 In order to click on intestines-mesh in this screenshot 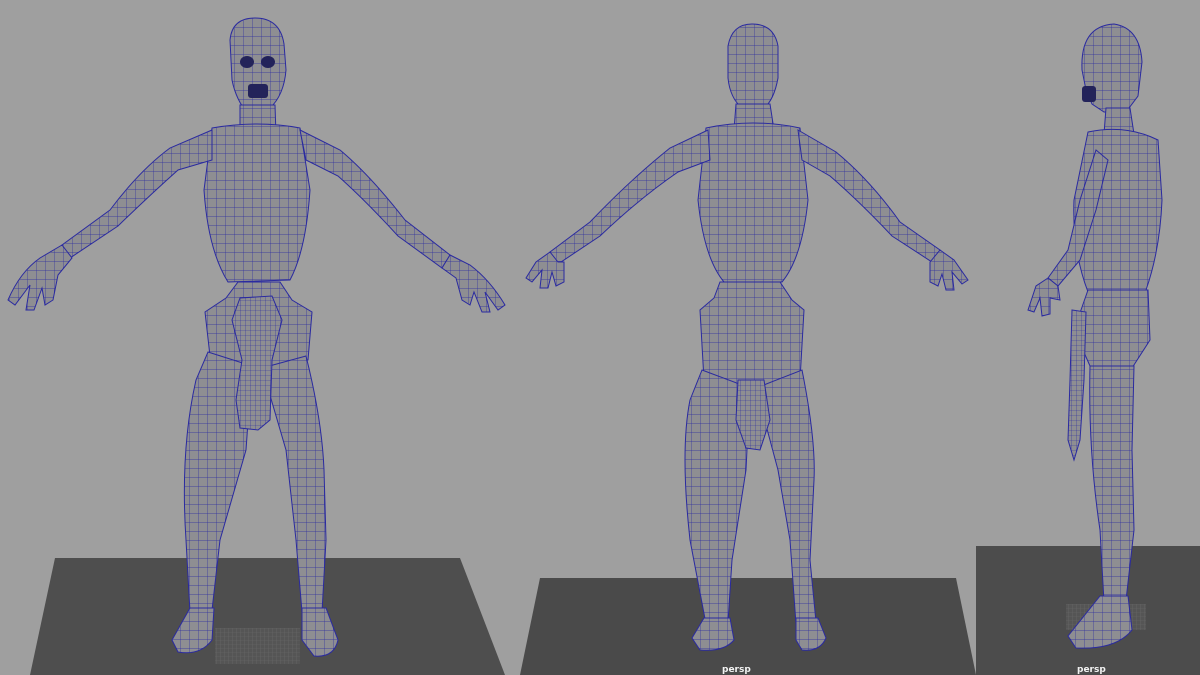, I will do `click(1077, 385)`.